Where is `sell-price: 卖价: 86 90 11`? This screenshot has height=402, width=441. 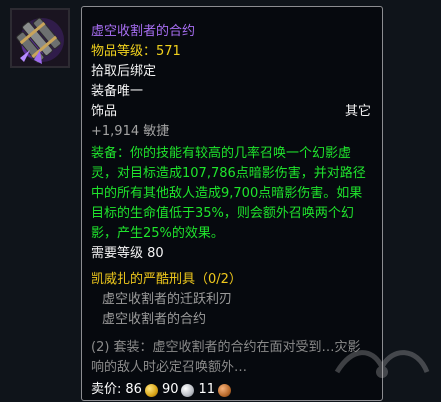
sell-price: 卖价: 86 90 11 is located at coordinates (231, 390).